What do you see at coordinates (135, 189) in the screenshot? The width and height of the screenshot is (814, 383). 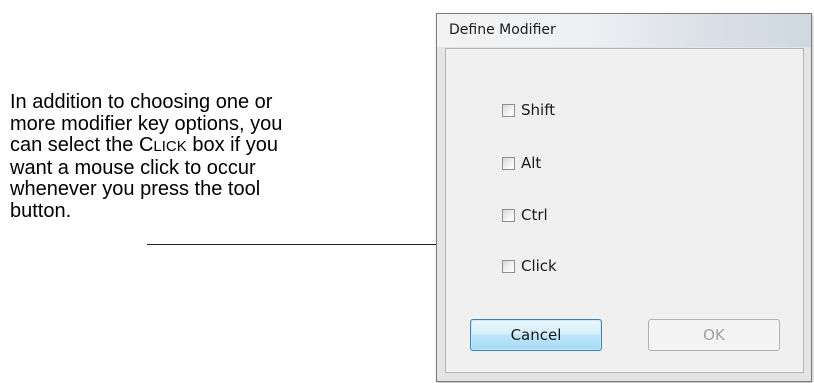 I see `annotation-line-5: whenever you press the tool` at bounding box center [135, 189].